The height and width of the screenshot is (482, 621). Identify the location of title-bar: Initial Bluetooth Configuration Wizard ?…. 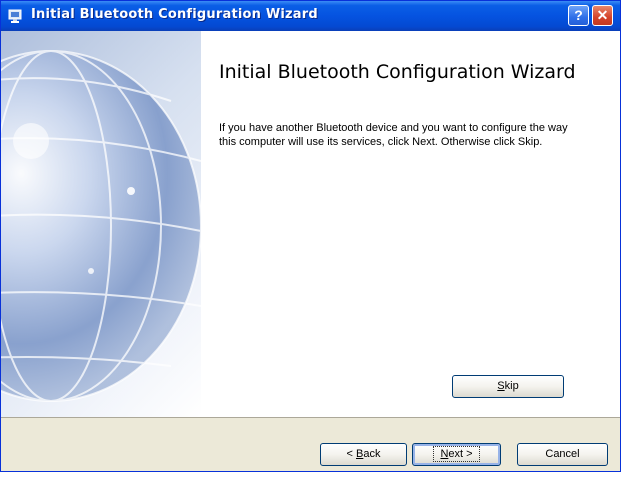
(310, 16).